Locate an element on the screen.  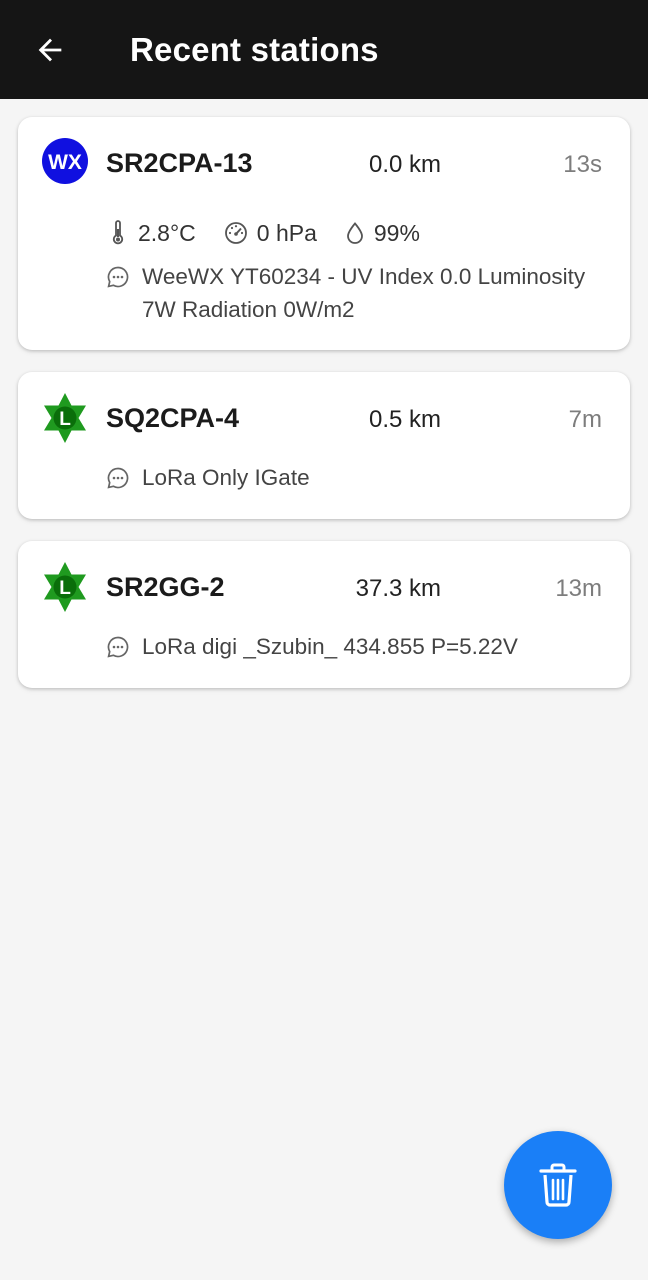
station-symbol-text: WX is located at coordinates (65, 162).